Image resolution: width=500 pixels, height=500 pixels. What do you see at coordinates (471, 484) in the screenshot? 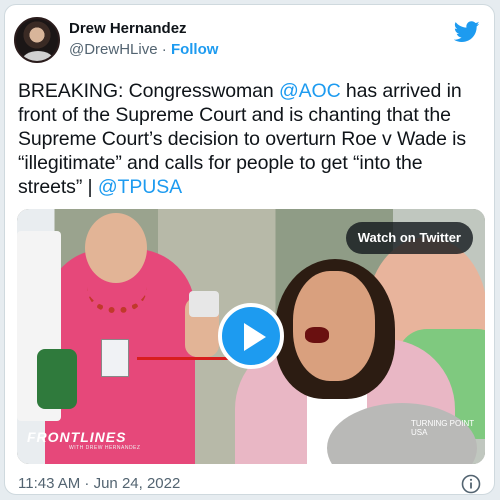
I see `info-icon` at bounding box center [471, 484].